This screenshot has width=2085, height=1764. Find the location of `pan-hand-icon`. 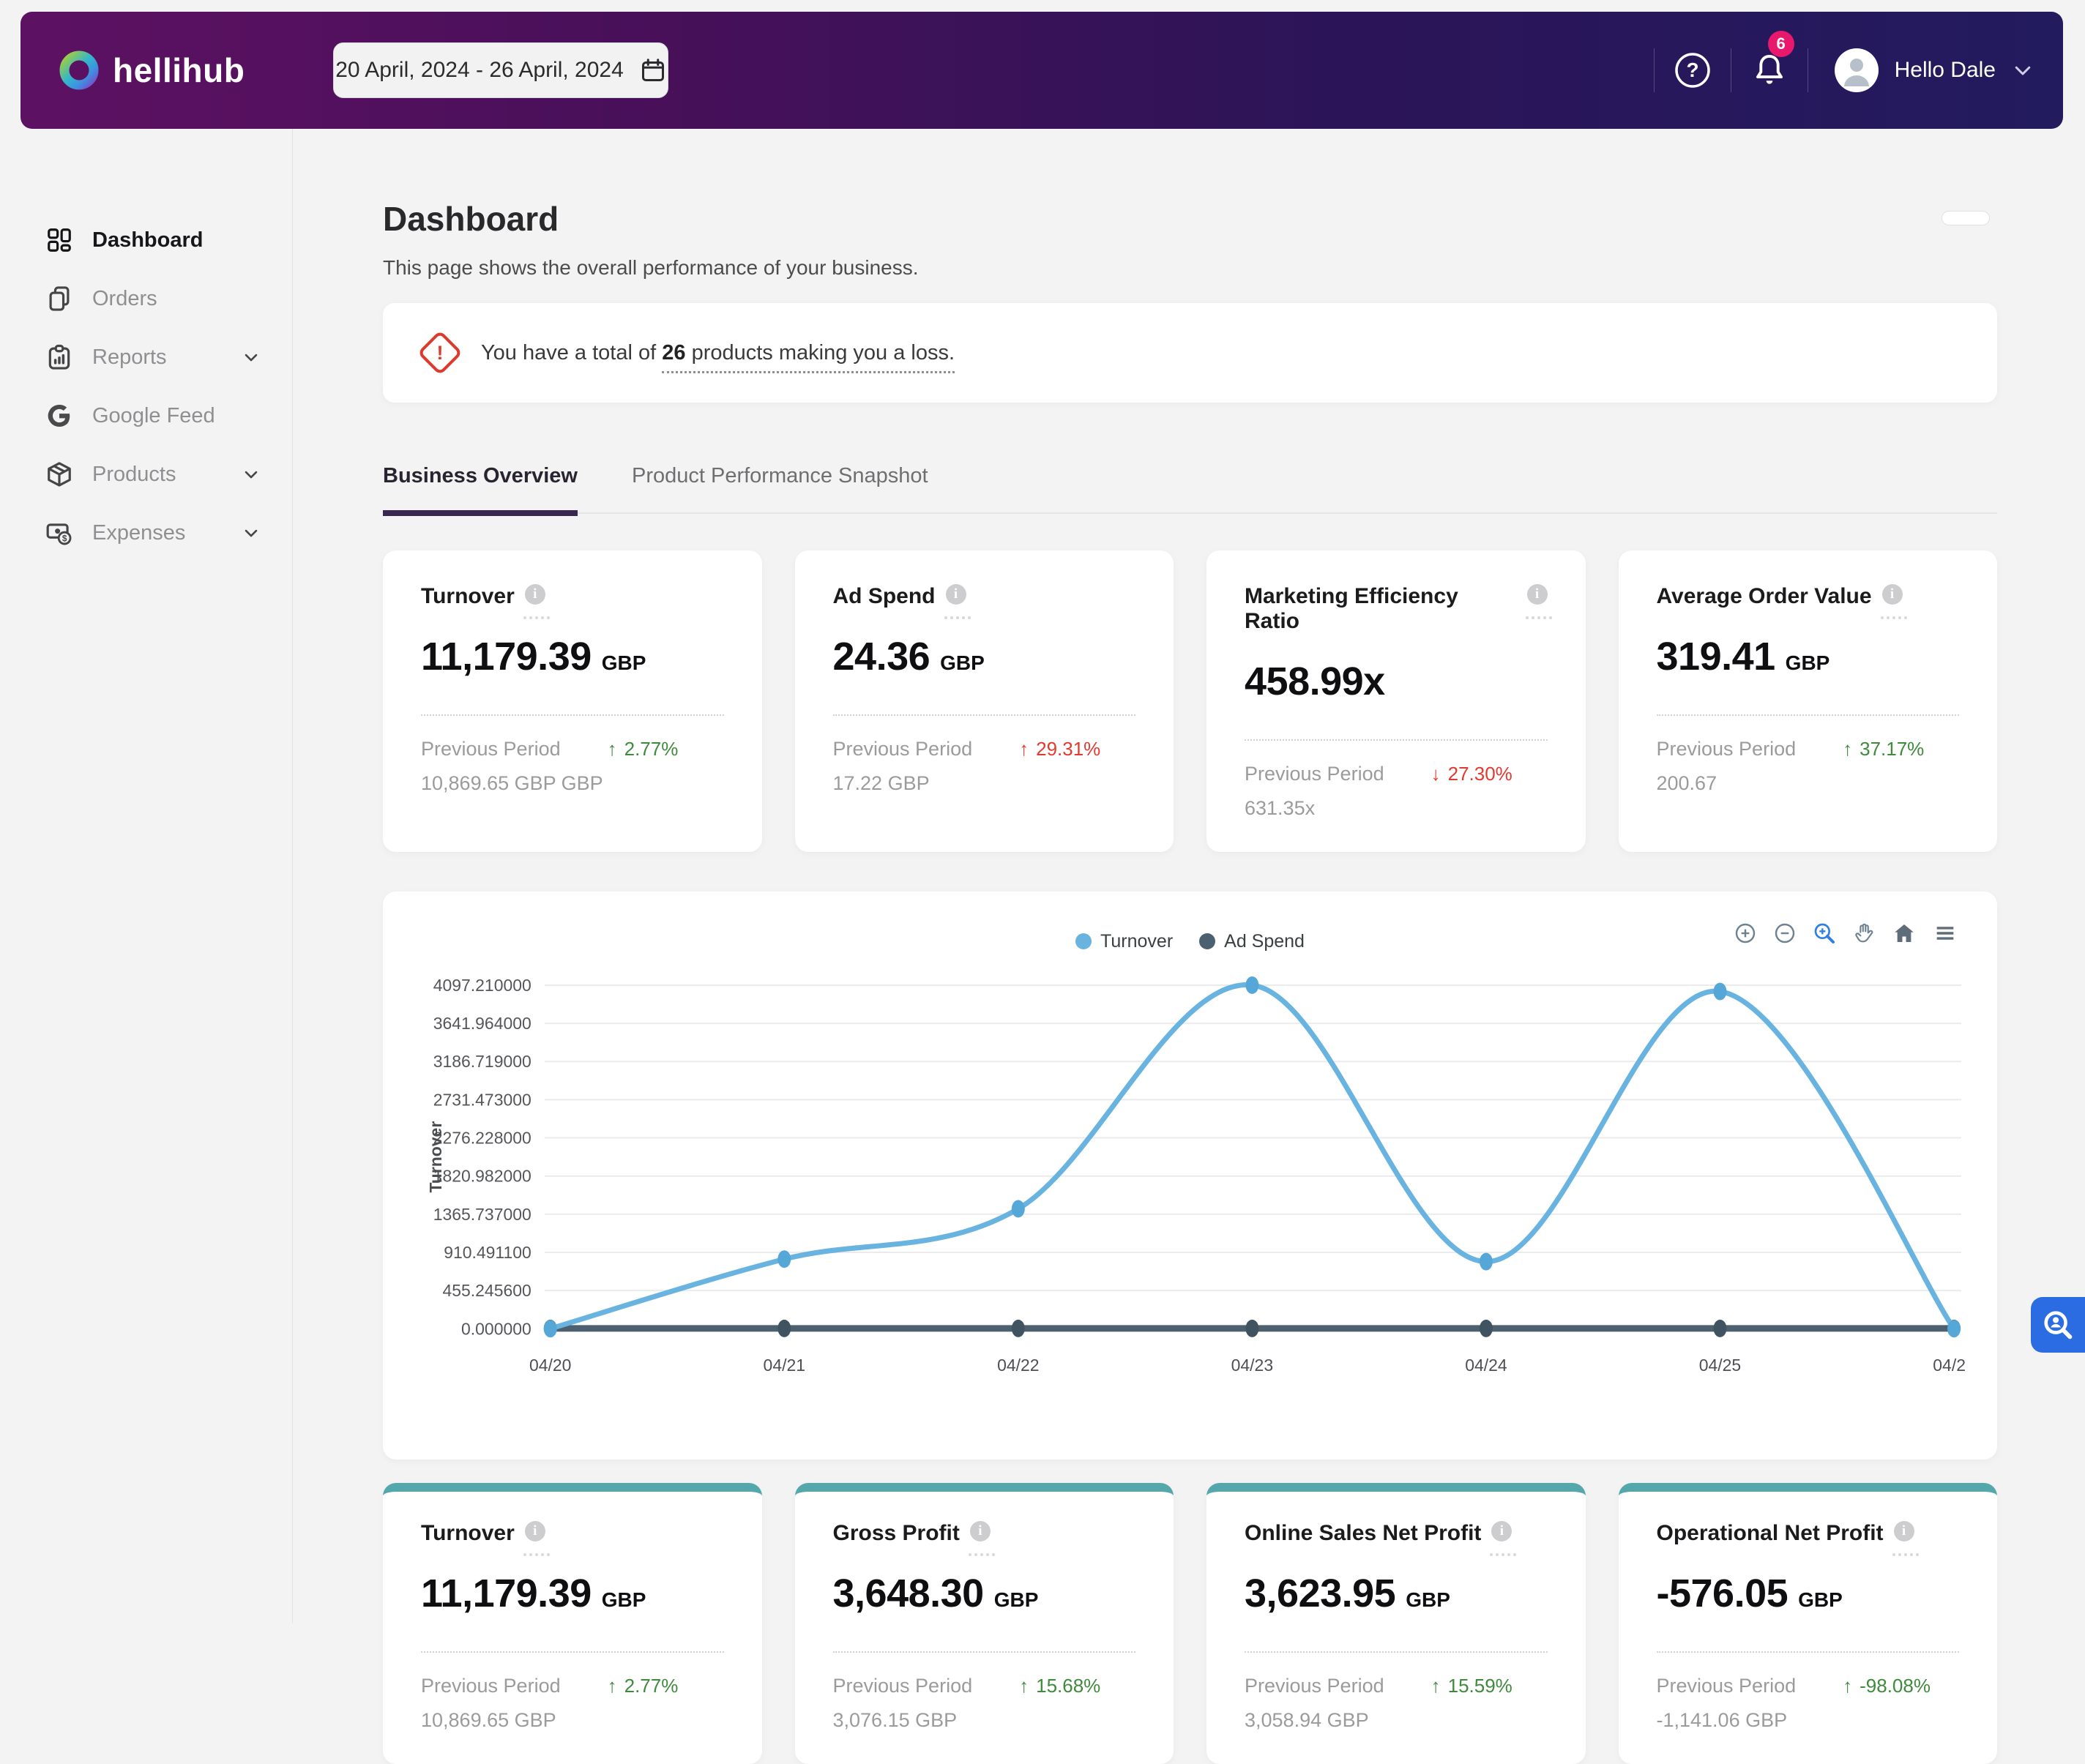

pan-hand-icon is located at coordinates (1864, 933).